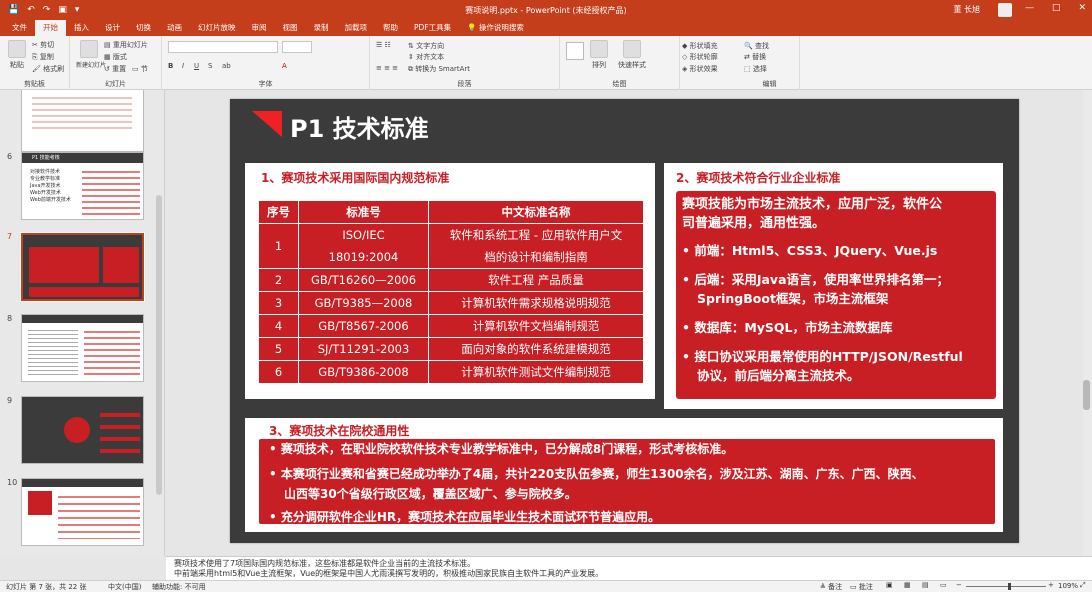 Image resolution: width=1092 pixels, height=592 pixels. I want to click on tab-slideshow: 幻灯片放映, so click(217, 28).